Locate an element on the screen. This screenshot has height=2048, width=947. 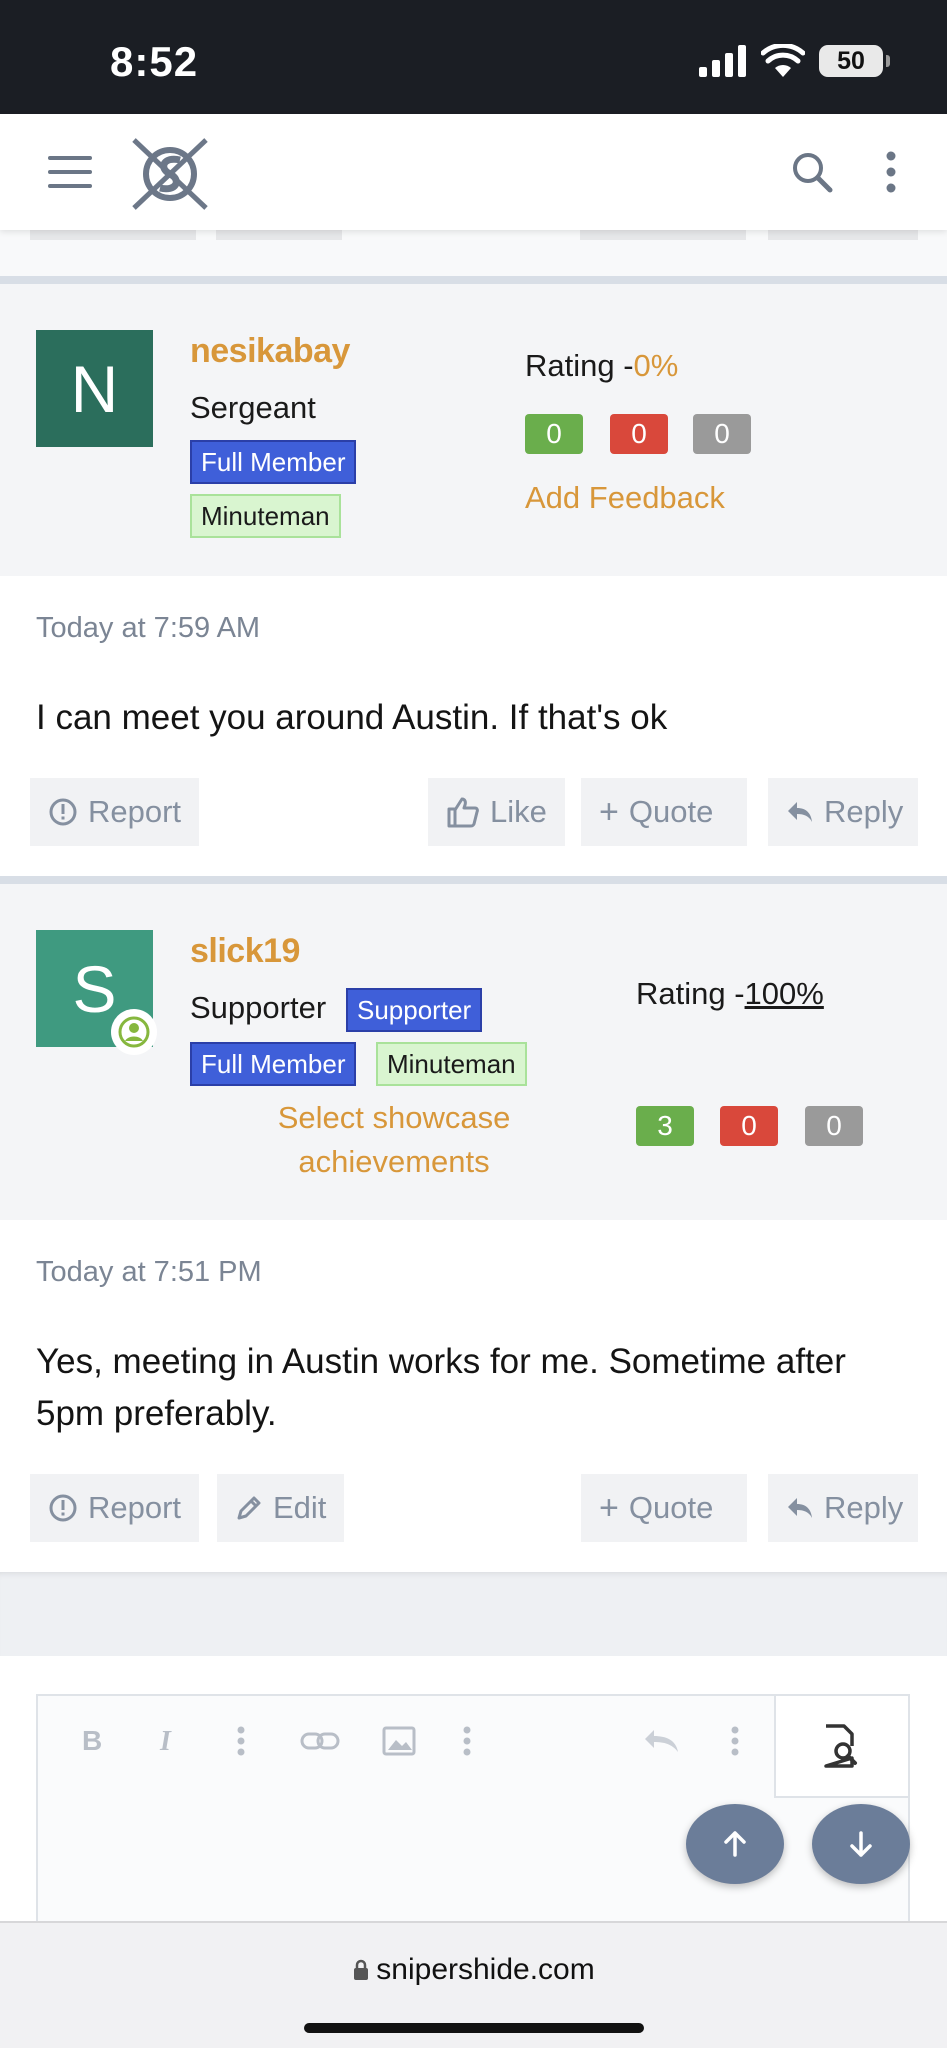
username: slick19 is located at coordinates (245, 951).